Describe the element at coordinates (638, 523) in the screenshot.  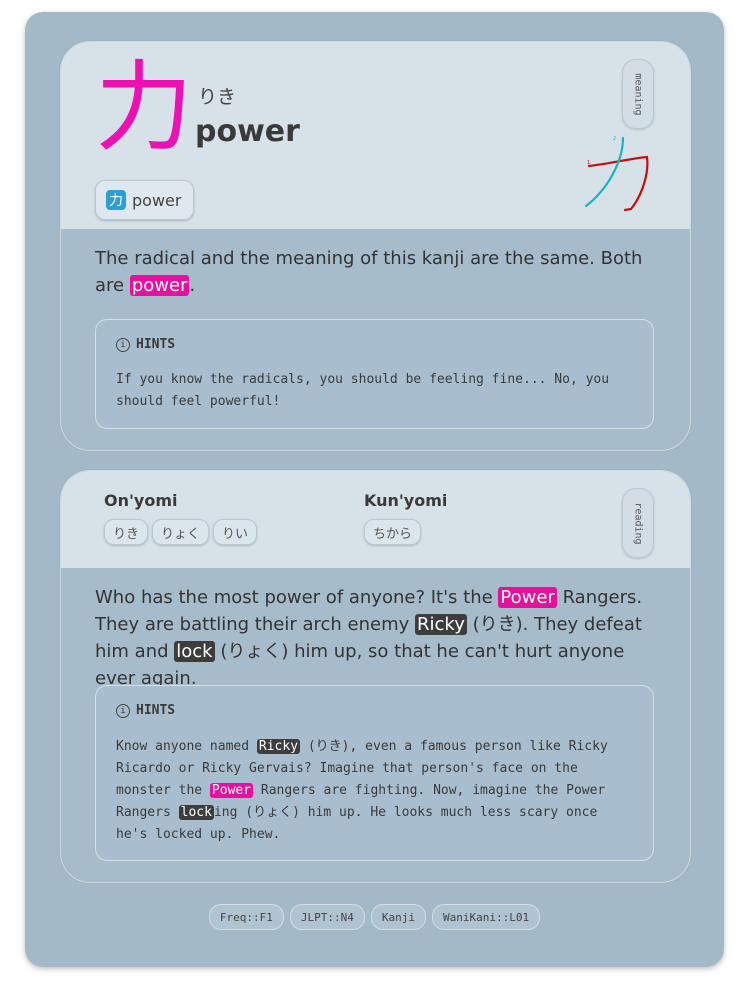
I see `reading-tab: reading` at that location.